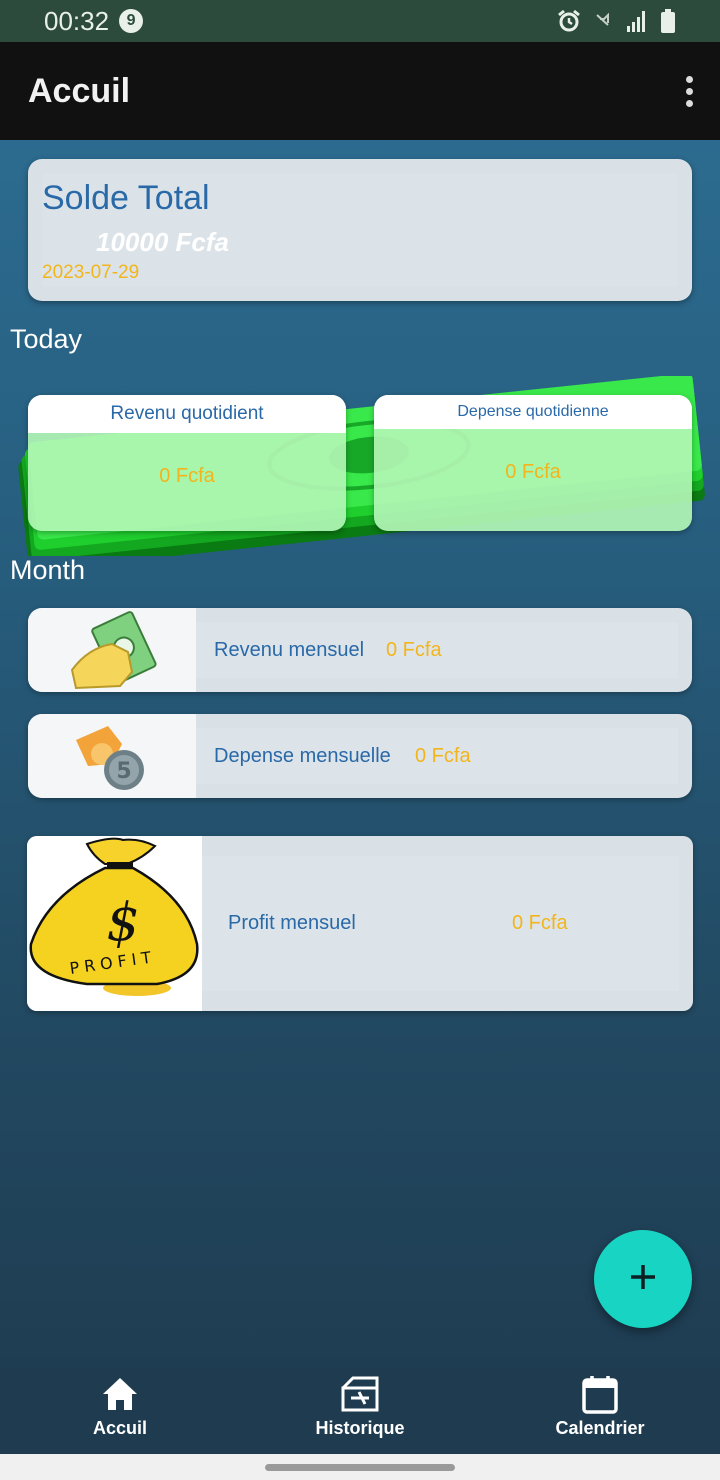  I want to click on solde-amount: 10000 Fcfa, so click(162, 242).